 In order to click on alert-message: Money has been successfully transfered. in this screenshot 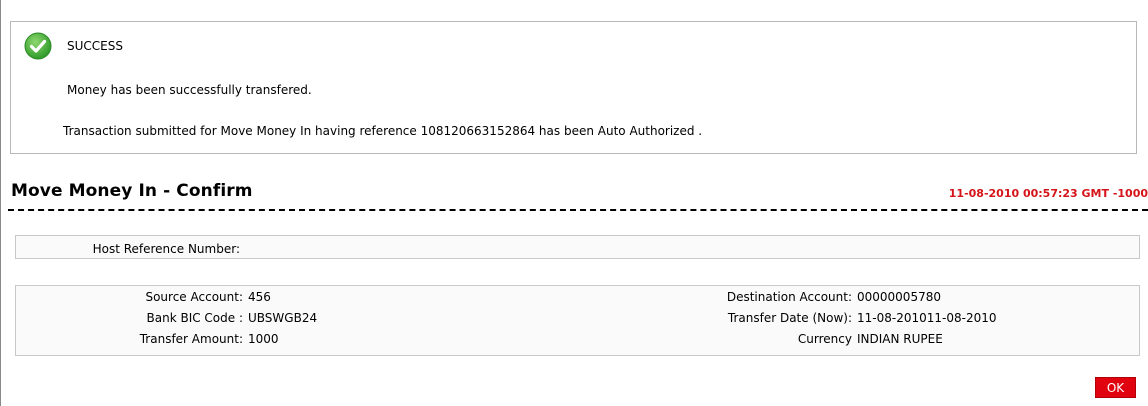, I will do `click(189, 90)`.